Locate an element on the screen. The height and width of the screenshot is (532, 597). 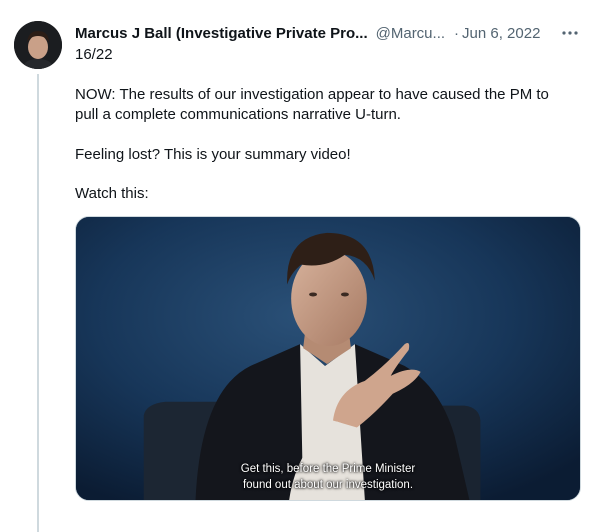
avatar-photo is located at coordinates (38, 45).